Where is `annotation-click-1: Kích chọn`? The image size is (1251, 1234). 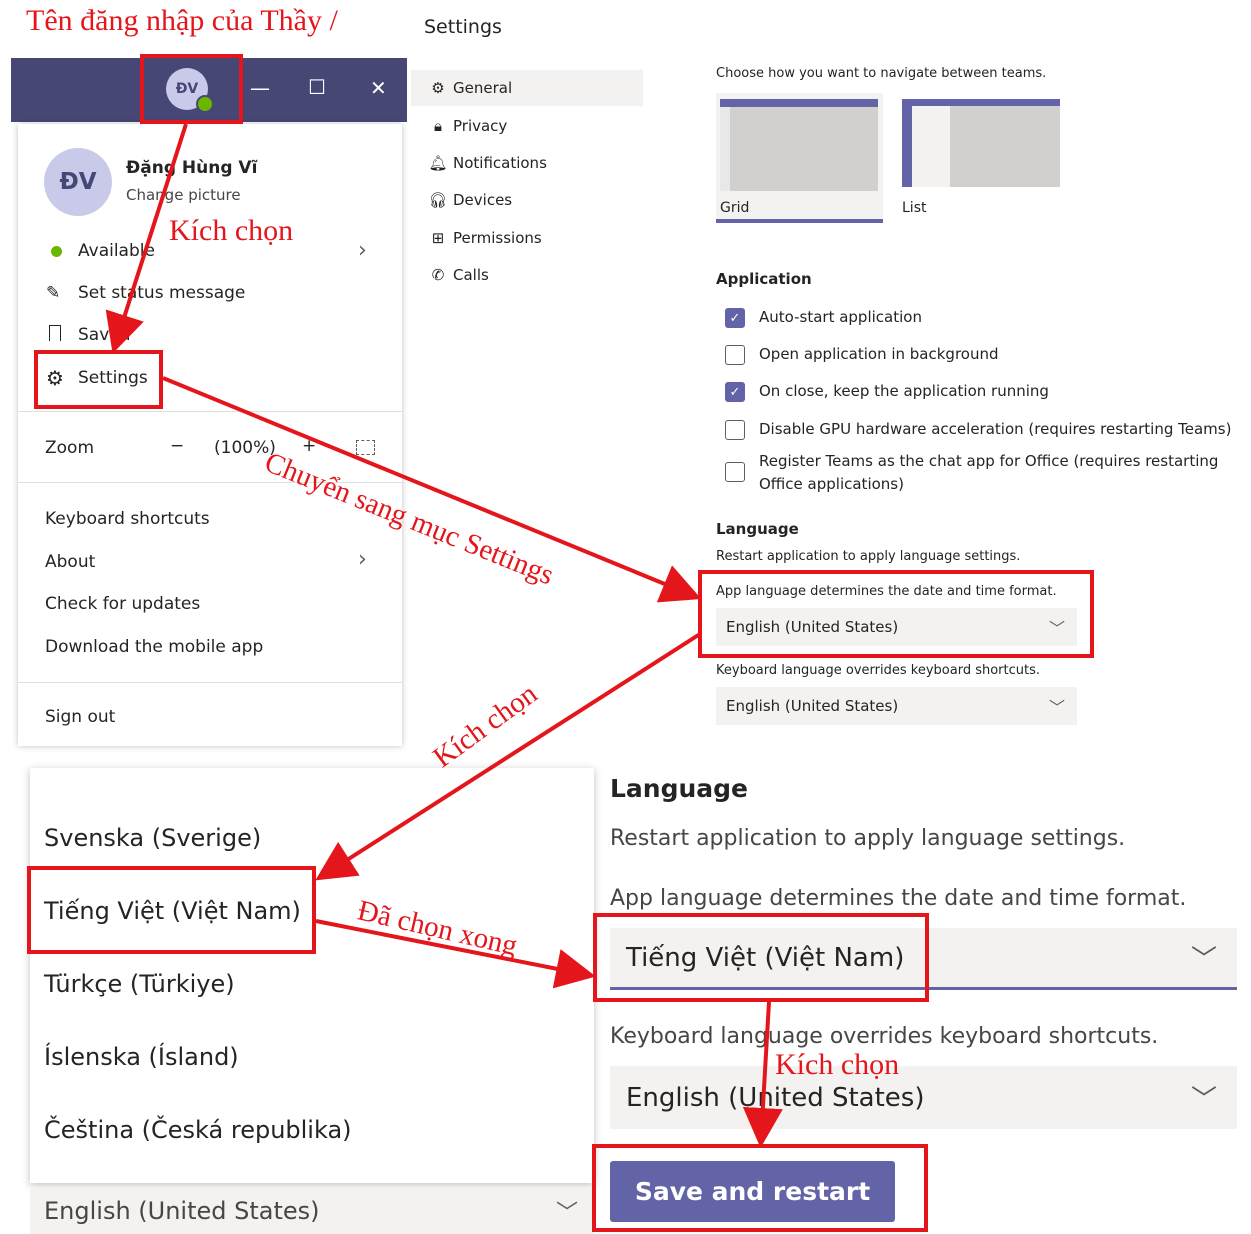
annotation-click-1: Kích chọn is located at coordinates (231, 230).